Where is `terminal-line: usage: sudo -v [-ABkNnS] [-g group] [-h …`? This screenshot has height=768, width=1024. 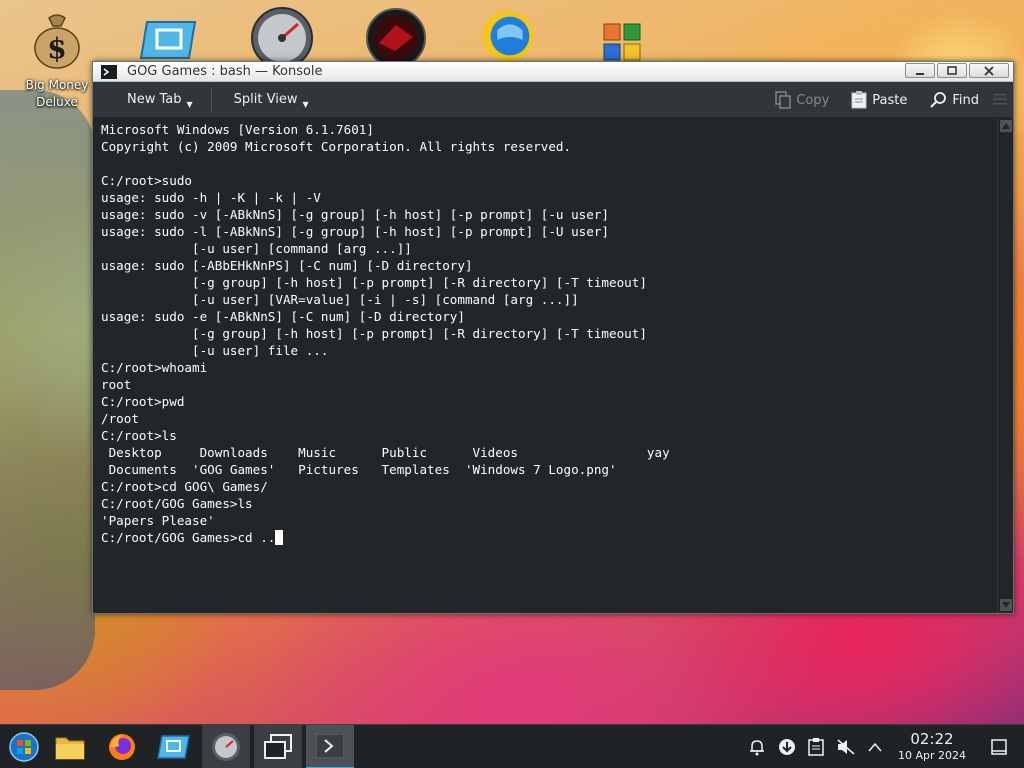
terminal-line: usage: sudo -v [-ABkNnS] [-g group] [-h … is located at coordinates (355, 214).